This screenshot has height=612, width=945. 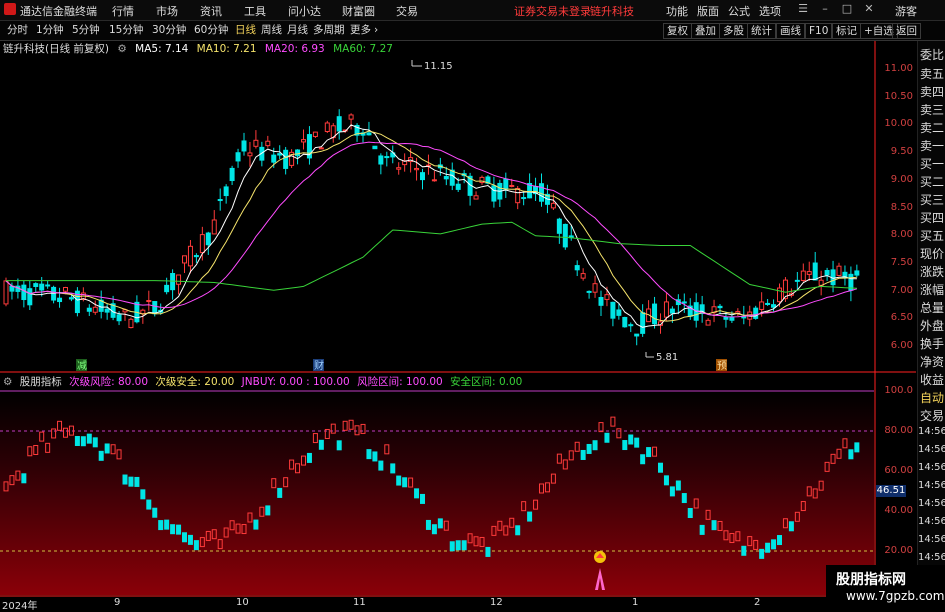 What do you see at coordinates (931, 343) in the screenshot?
I see `sidebar-label: 换手` at bounding box center [931, 343].